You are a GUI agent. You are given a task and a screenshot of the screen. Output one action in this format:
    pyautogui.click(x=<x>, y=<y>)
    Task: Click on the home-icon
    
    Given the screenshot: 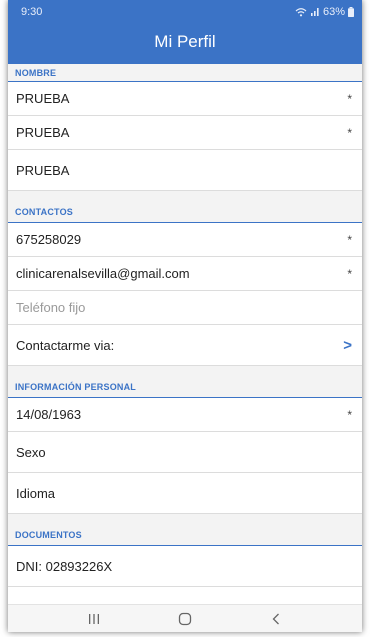 What is the action you would take?
    pyautogui.click(x=185, y=619)
    